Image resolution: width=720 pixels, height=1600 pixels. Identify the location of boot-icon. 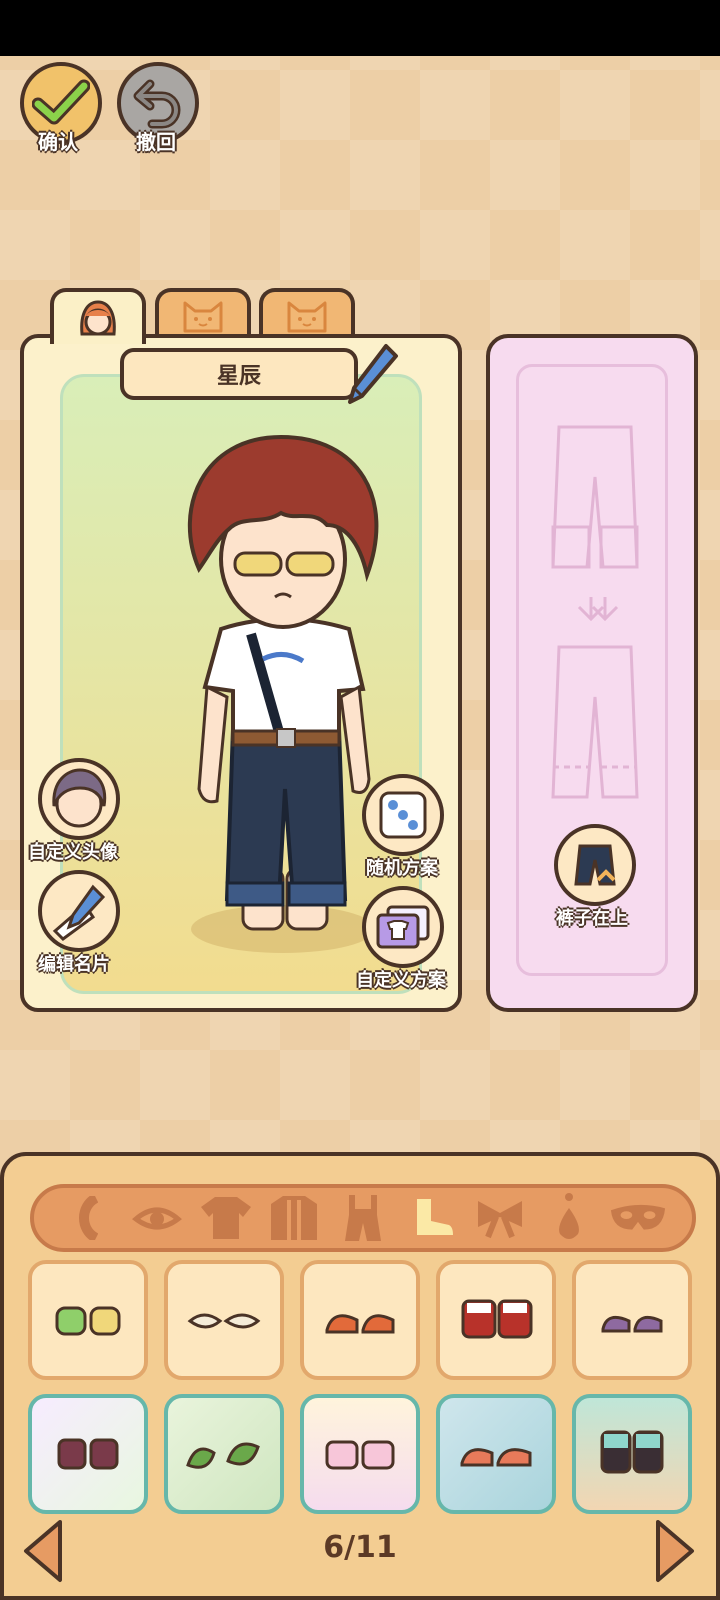
(497, 1319).